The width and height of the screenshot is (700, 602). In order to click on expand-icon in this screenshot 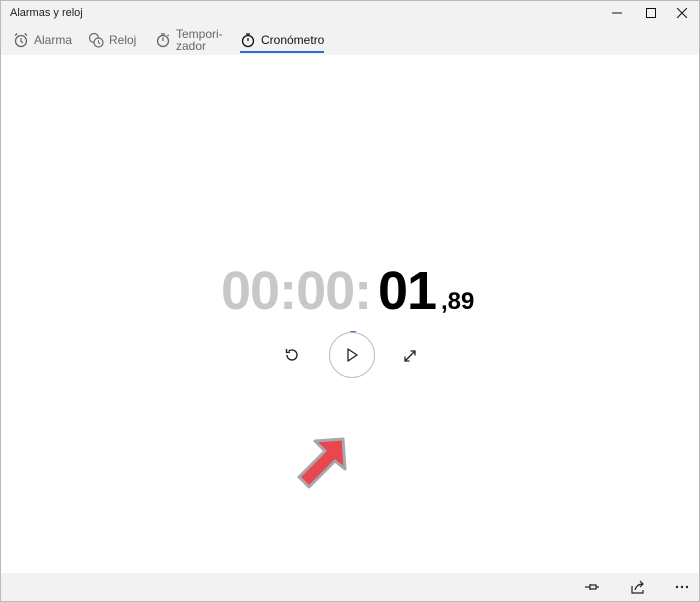, I will do `click(410, 356)`.